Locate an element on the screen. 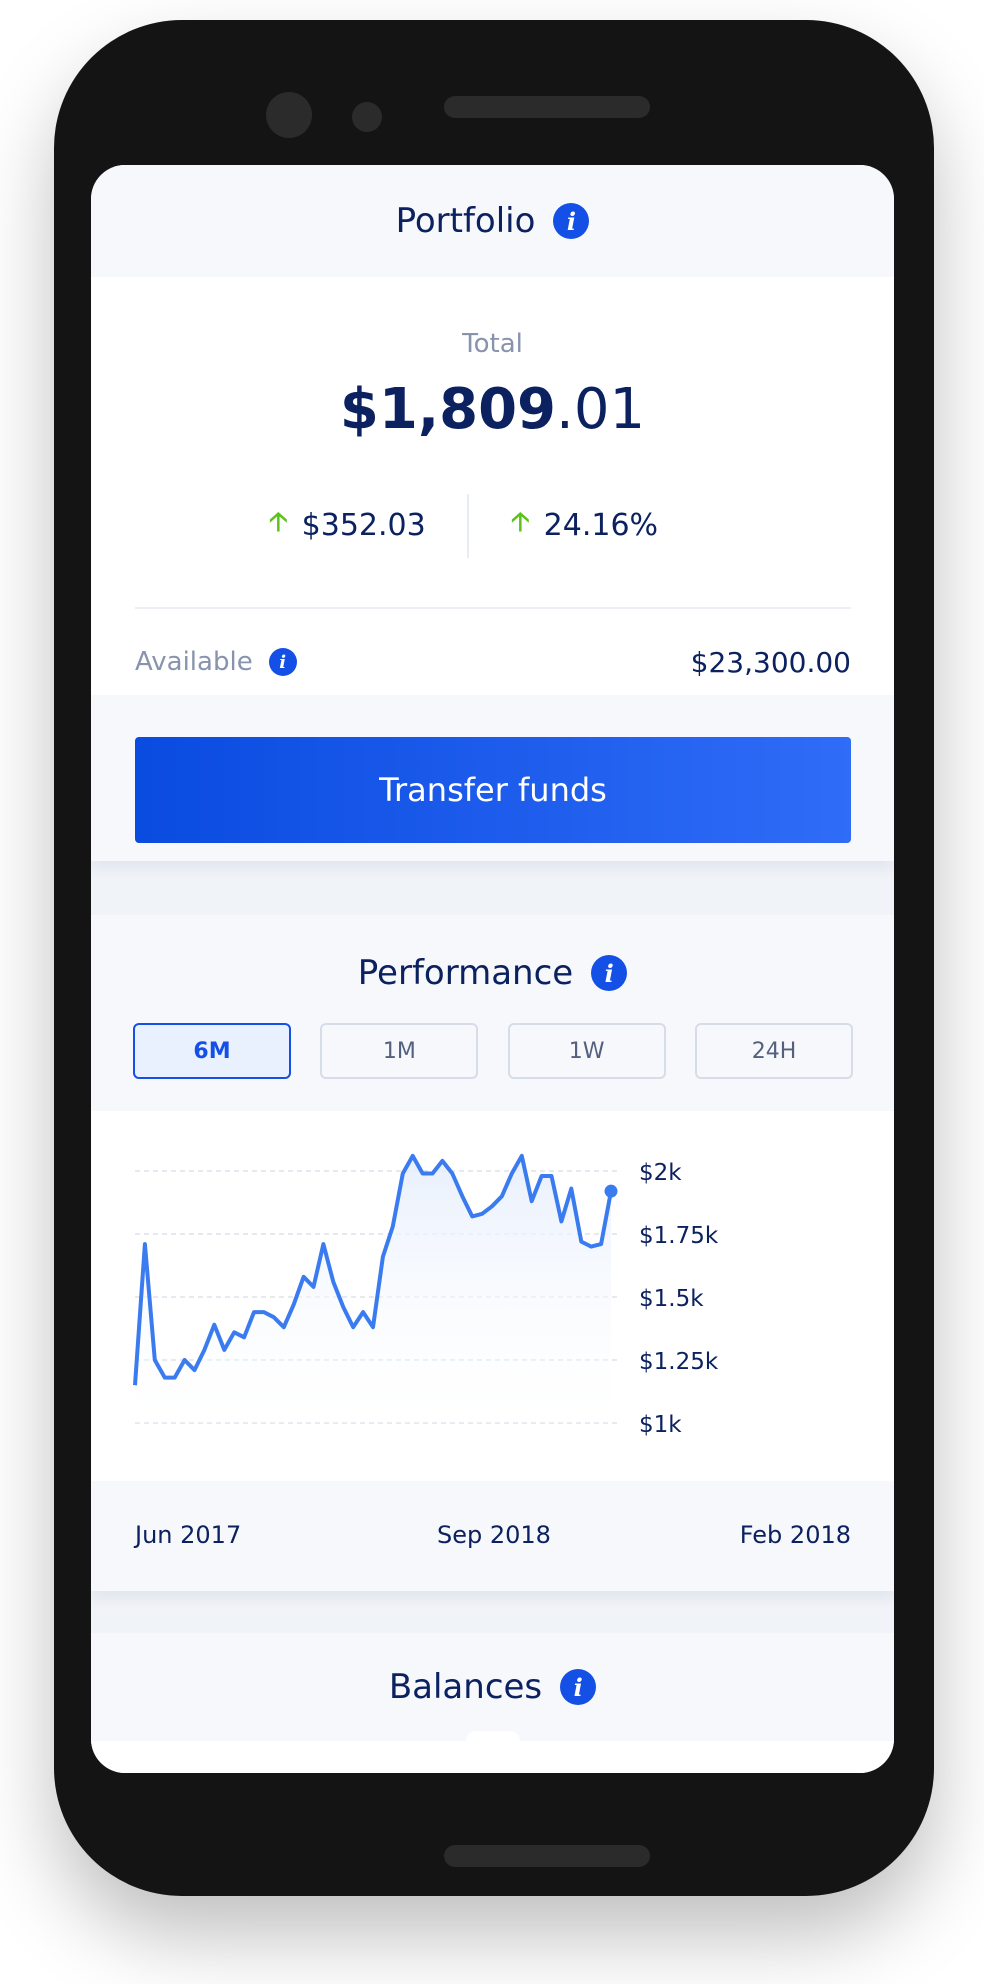 The width and height of the screenshot is (984, 1984). balances-content is located at coordinates (492, 1752).